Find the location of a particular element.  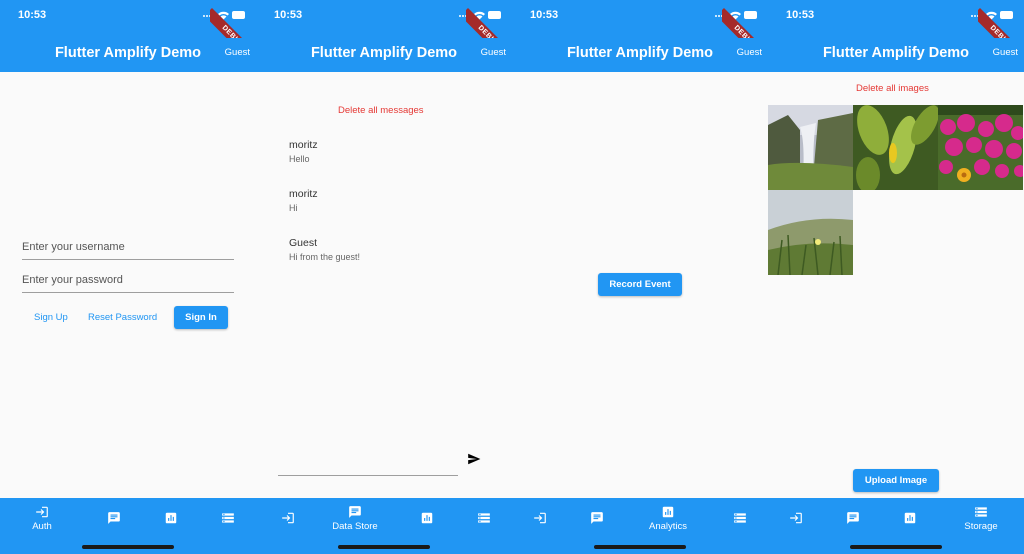

nav-datastore: Data Store is located at coordinates (355, 518).